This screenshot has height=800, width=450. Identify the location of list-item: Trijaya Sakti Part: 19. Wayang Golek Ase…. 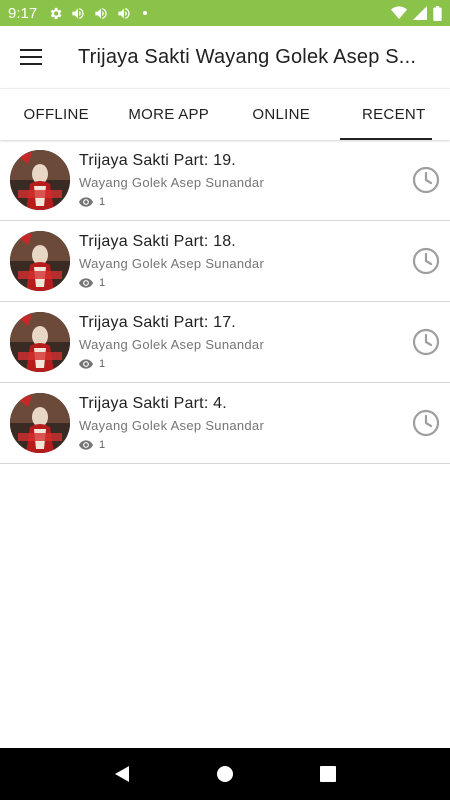
(225, 180).